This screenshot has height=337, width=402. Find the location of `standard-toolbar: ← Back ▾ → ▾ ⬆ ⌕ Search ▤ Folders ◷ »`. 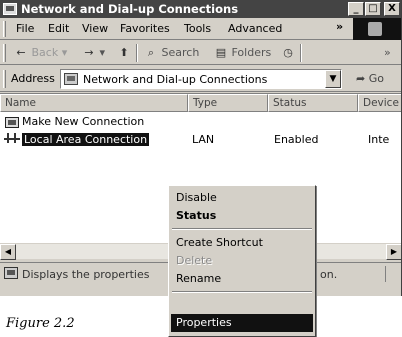

standard-toolbar: ← Back ▾ → ▾ ⬆ ⌕ Search ▤ Folders ◷ » is located at coordinates (200, 53).